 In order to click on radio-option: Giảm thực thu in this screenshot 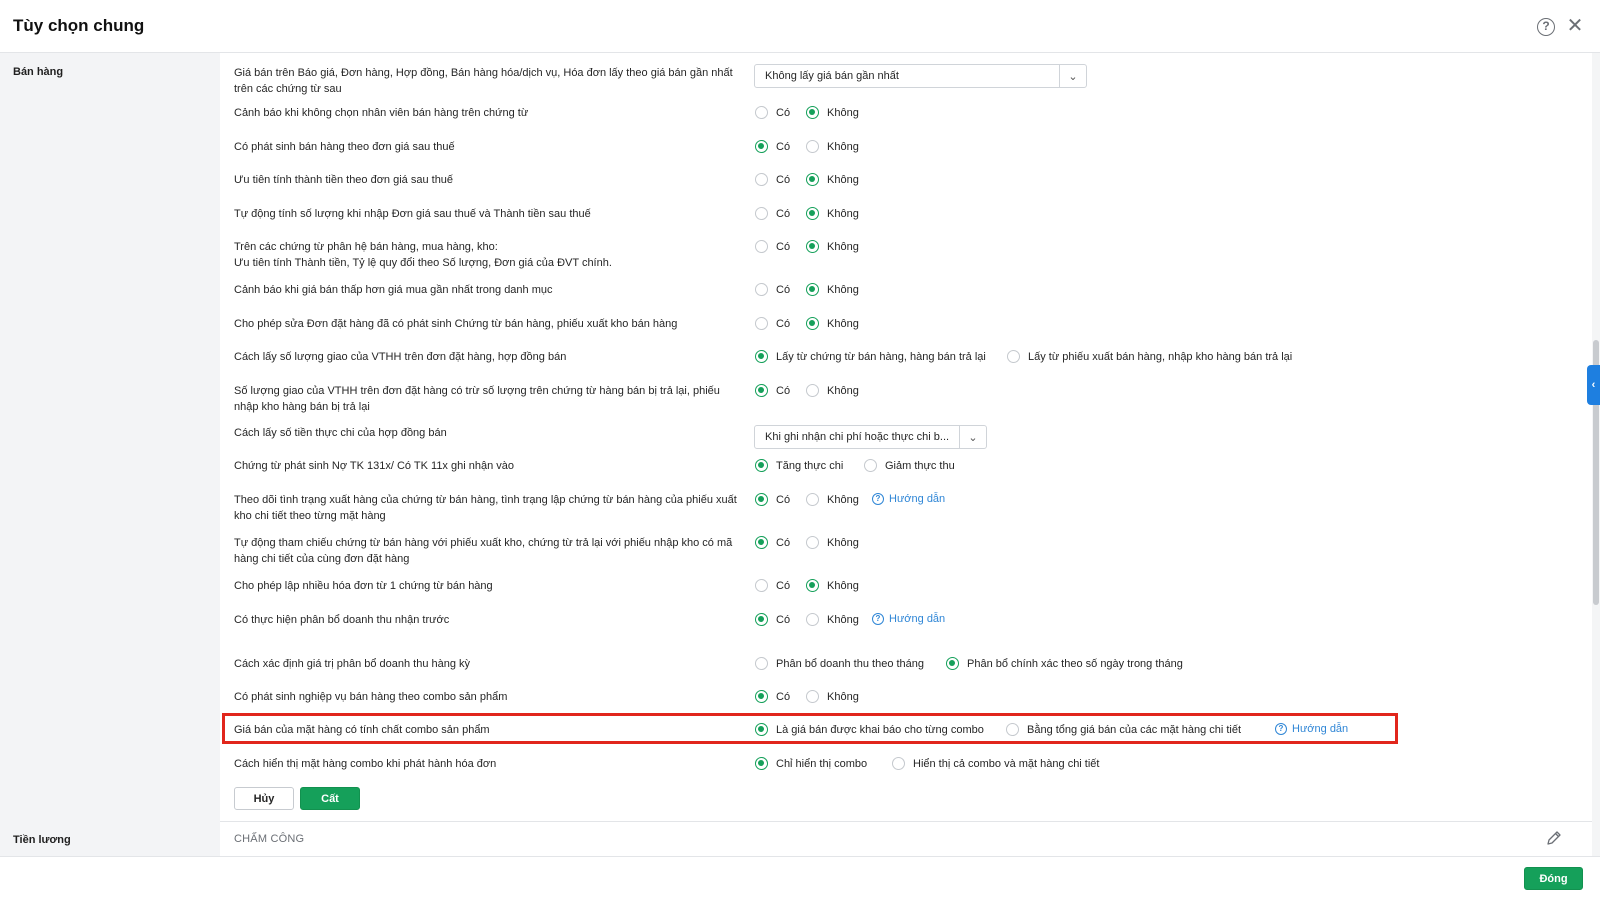, I will do `click(909, 465)`.